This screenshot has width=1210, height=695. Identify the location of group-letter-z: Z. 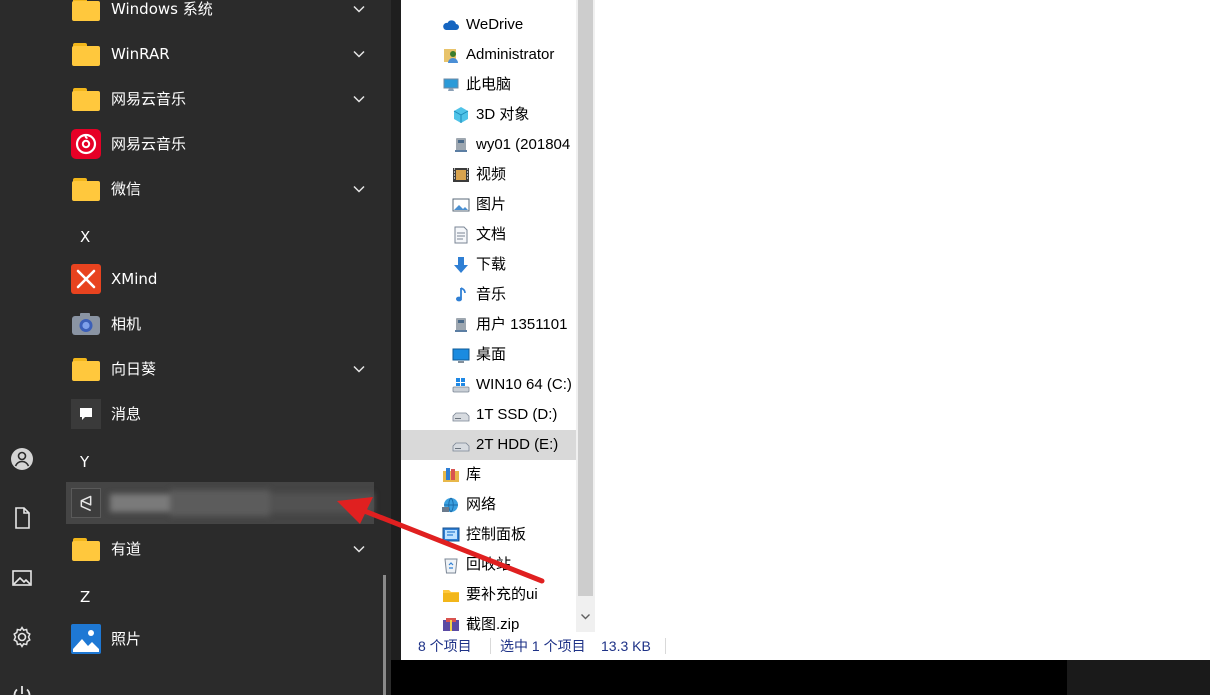
(90, 597).